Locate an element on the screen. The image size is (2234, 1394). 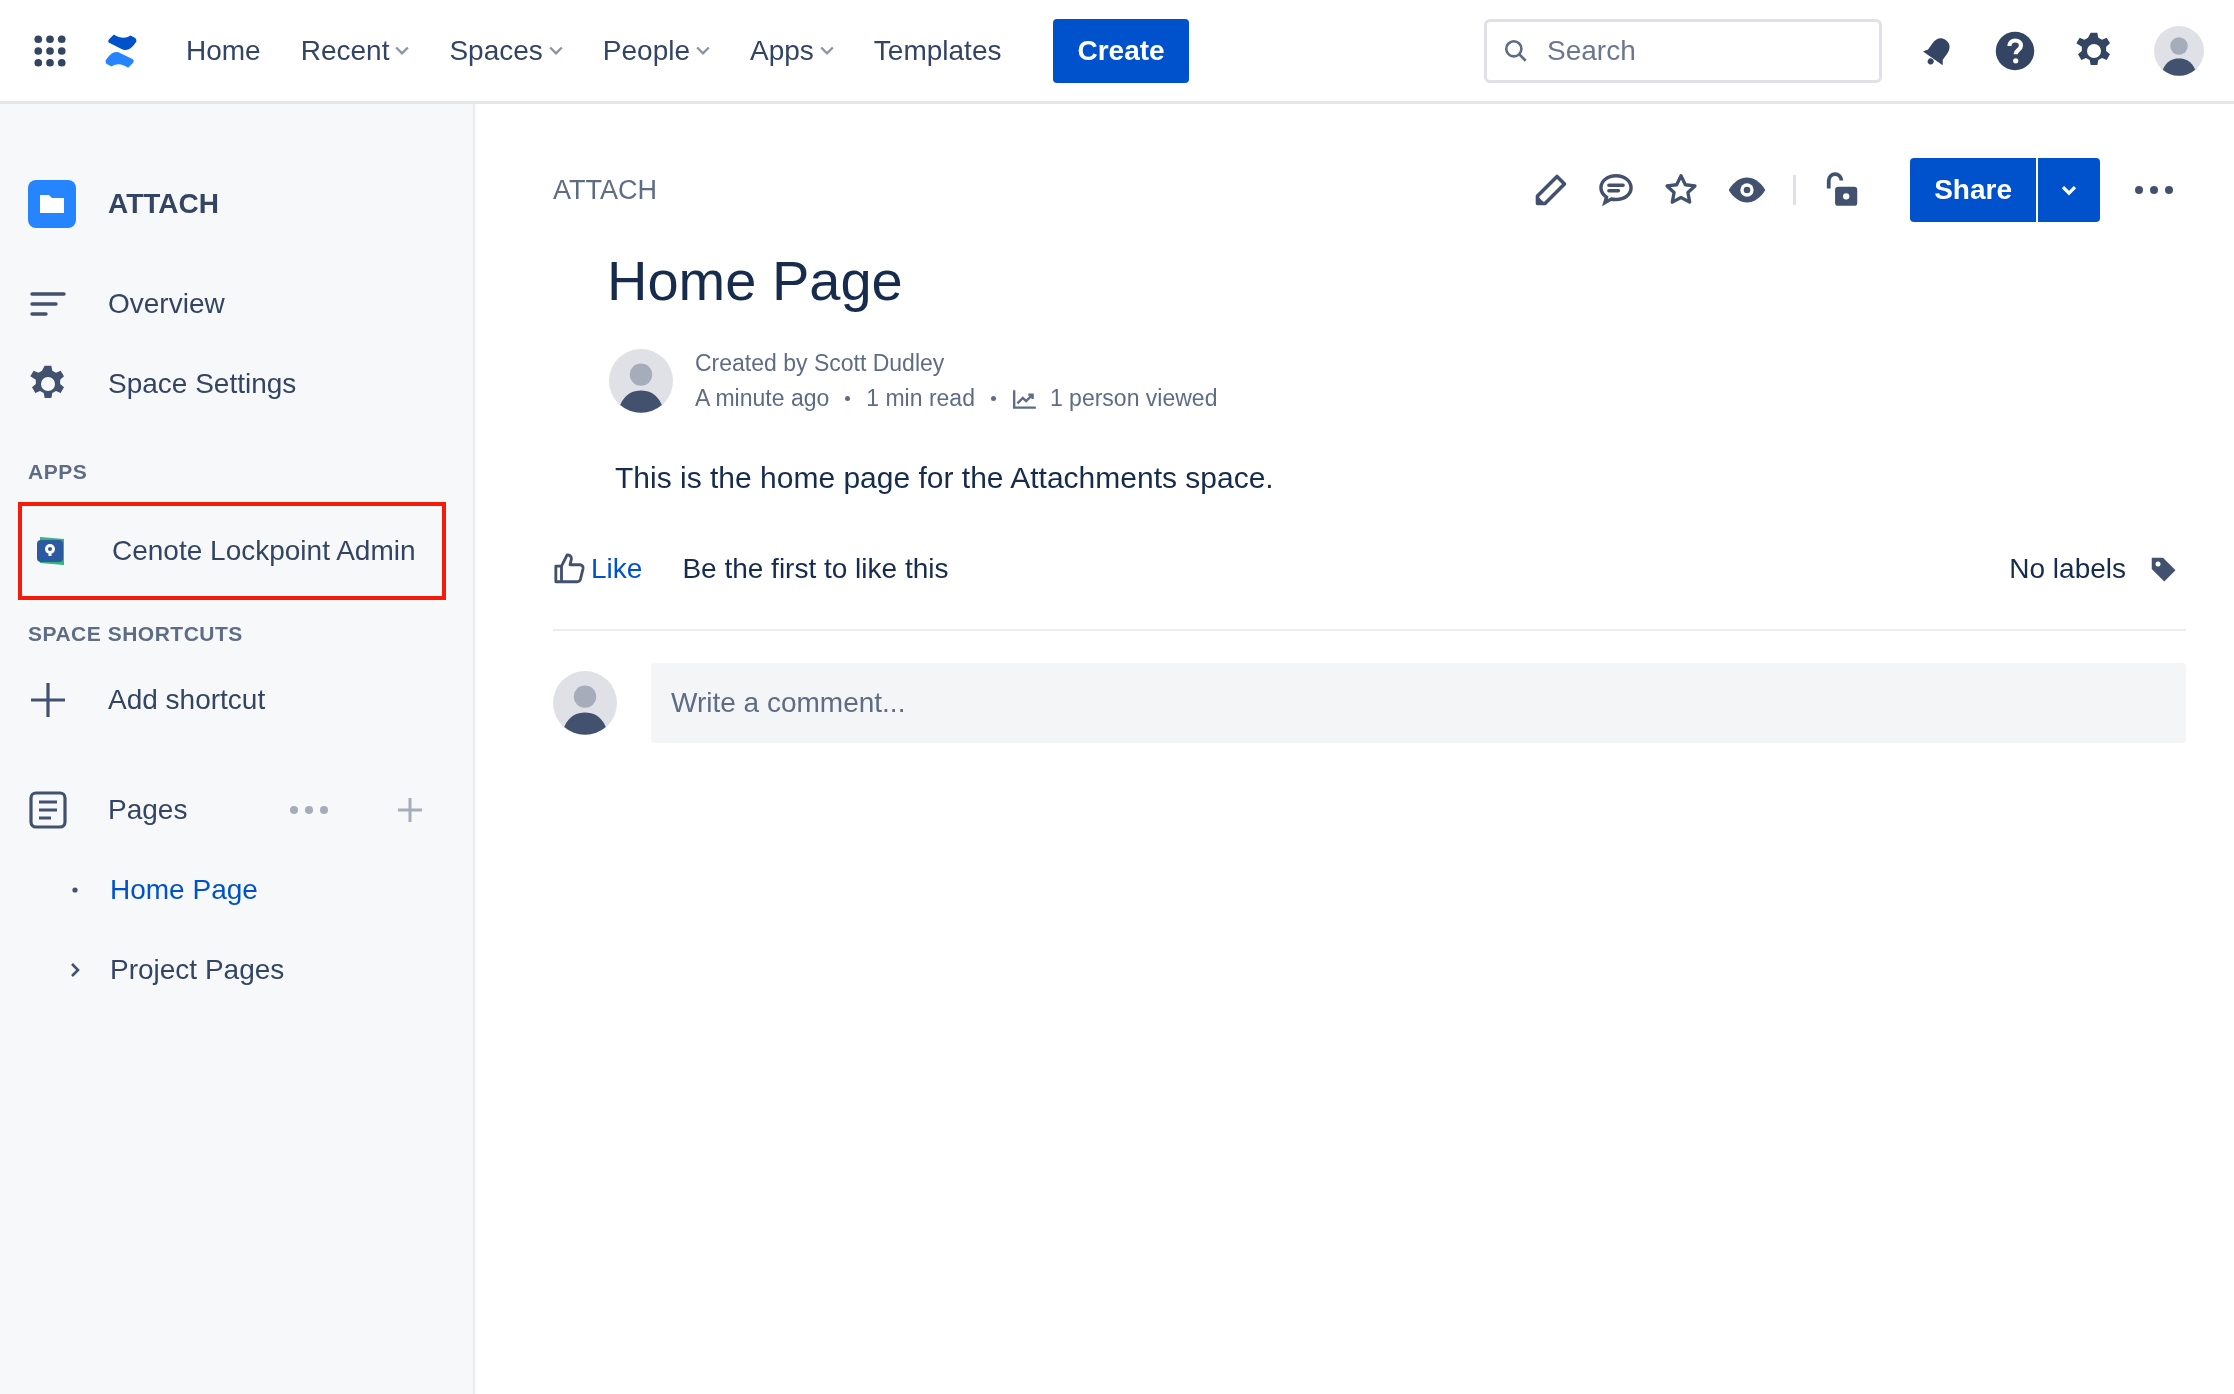
document-icon is located at coordinates (48, 810).